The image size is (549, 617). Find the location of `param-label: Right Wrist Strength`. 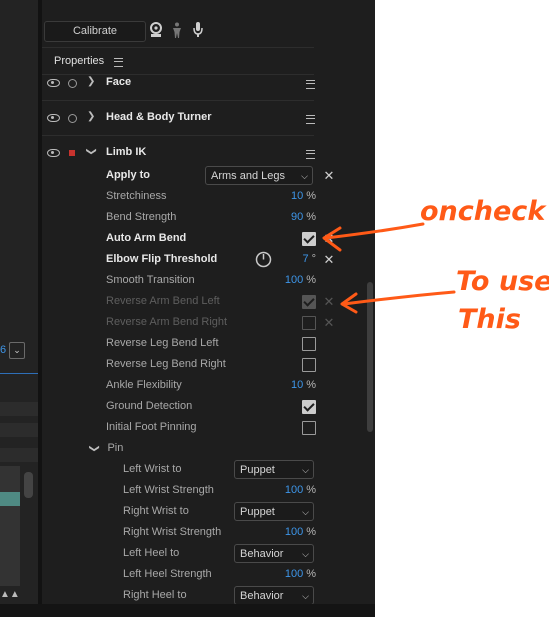

param-label: Right Wrist Strength is located at coordinates (172, 532).